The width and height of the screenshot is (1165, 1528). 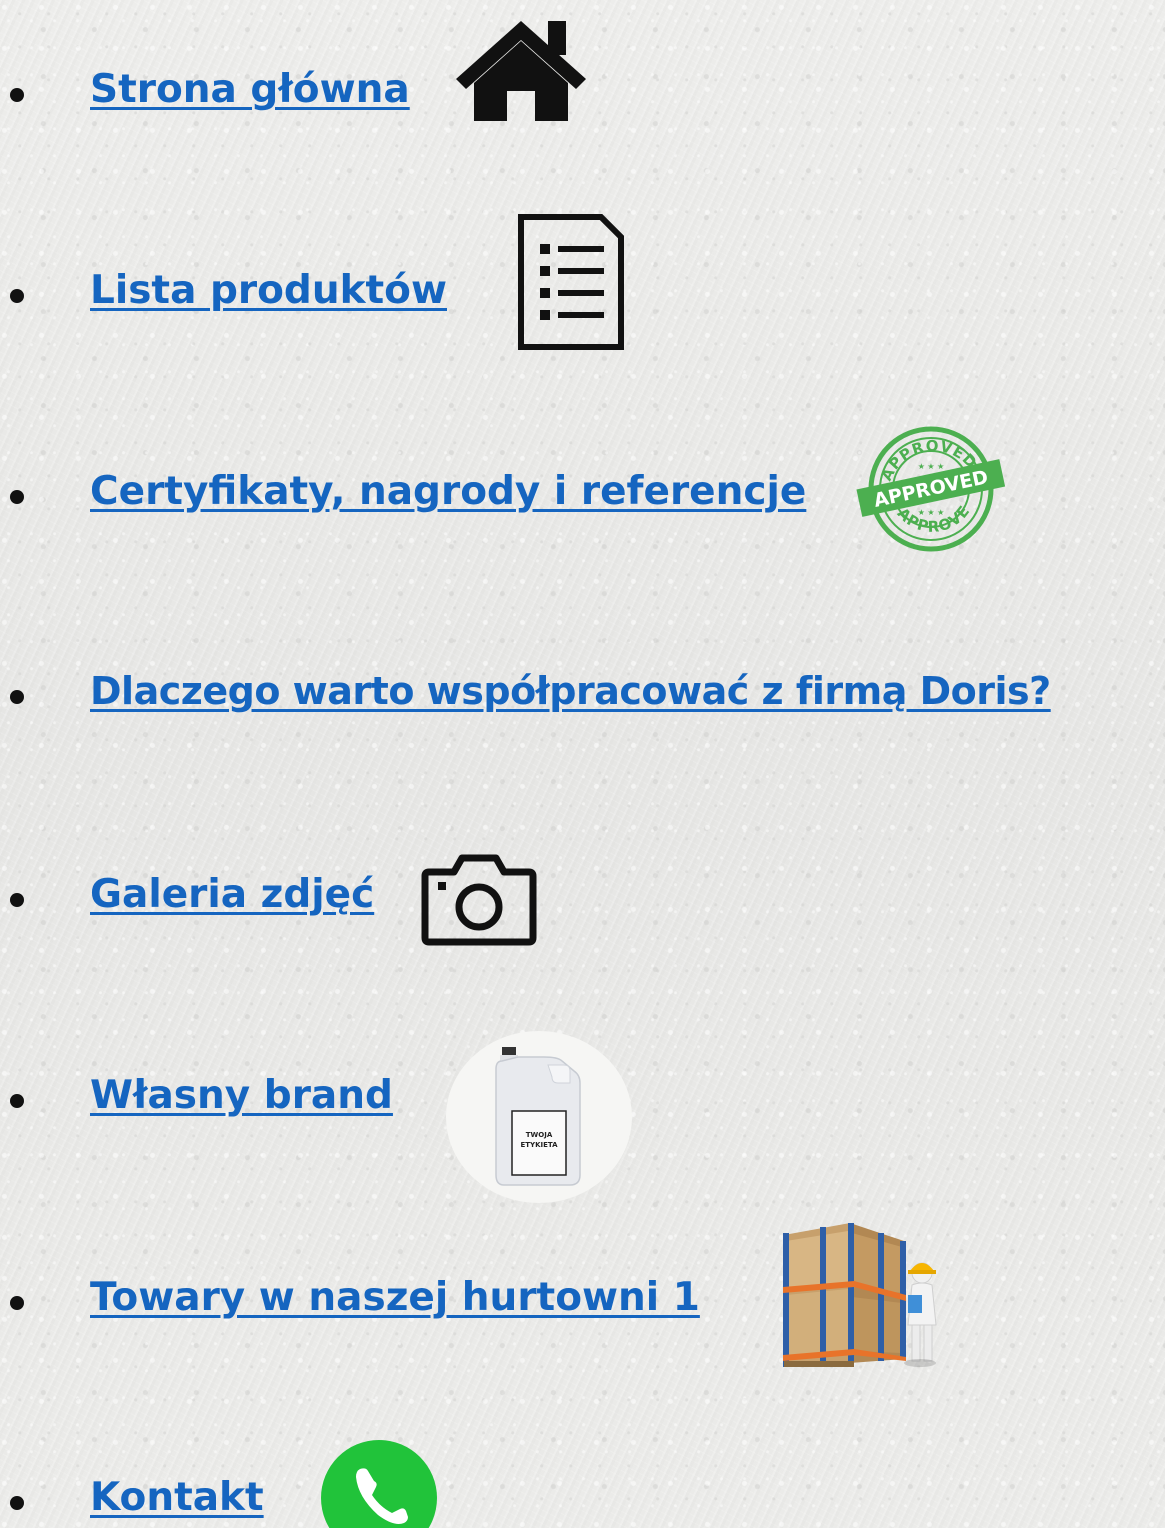 I want to click on approved-stamp-icon: APPROVED APPROVED APPROVED ★ ★ ★ ★ ★ ★, so click(x=931, y=489).